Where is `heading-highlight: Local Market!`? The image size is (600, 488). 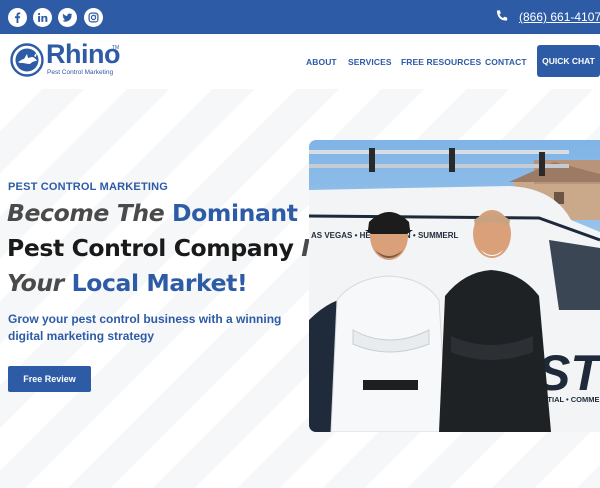
heading-highlight: Local Market! is located at coordinates (159, 283).